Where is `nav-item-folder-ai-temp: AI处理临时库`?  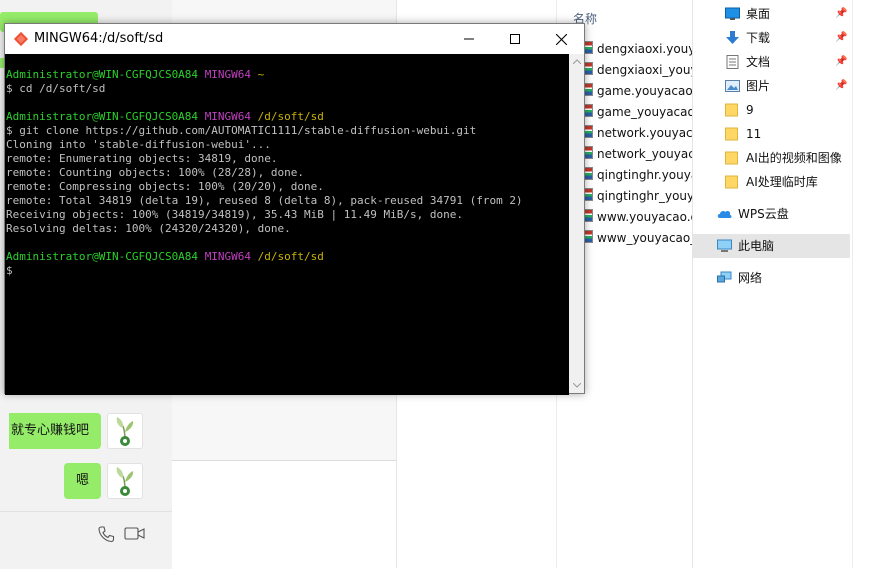 nav-item-folder-ai-temp: AI处理临时库 is located at coordinates (771, 182).